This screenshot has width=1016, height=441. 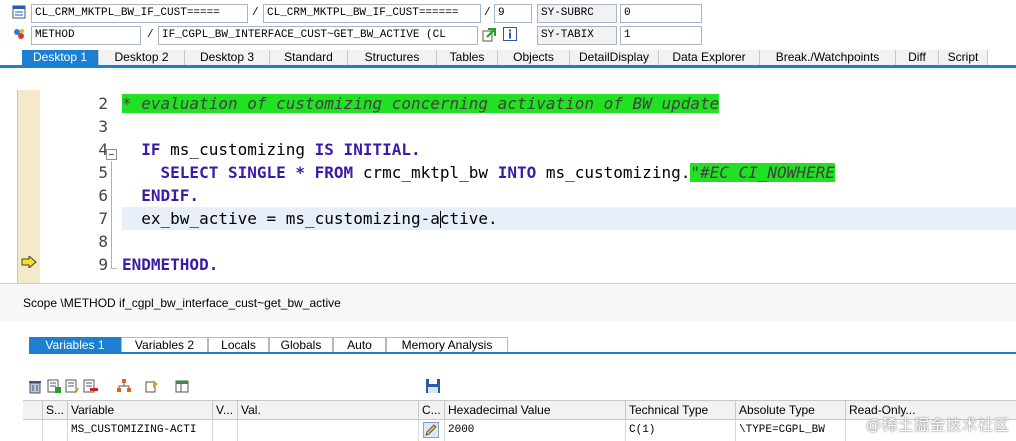 I want to click on tab-tables: Tables, so click(x=467, y=57).